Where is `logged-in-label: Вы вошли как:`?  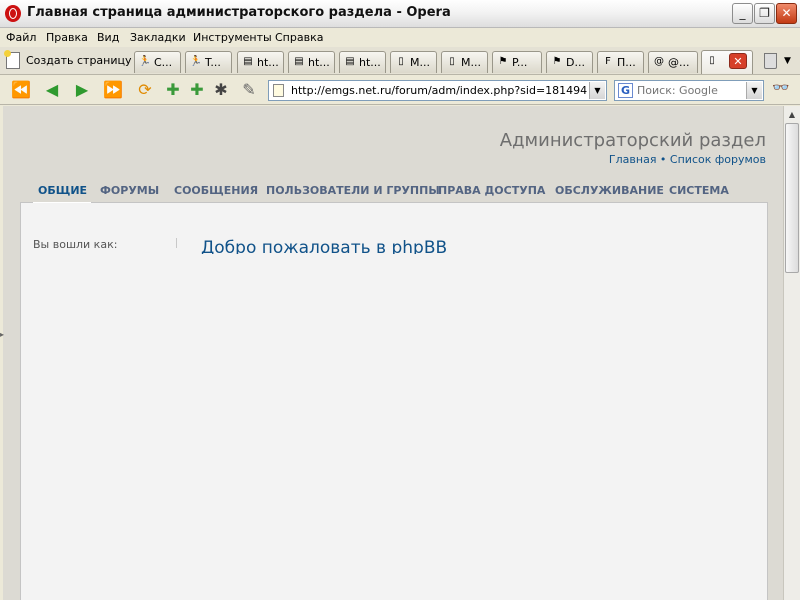 logged-in-label: Вы вошли как: is located at coordinates (75, 244).